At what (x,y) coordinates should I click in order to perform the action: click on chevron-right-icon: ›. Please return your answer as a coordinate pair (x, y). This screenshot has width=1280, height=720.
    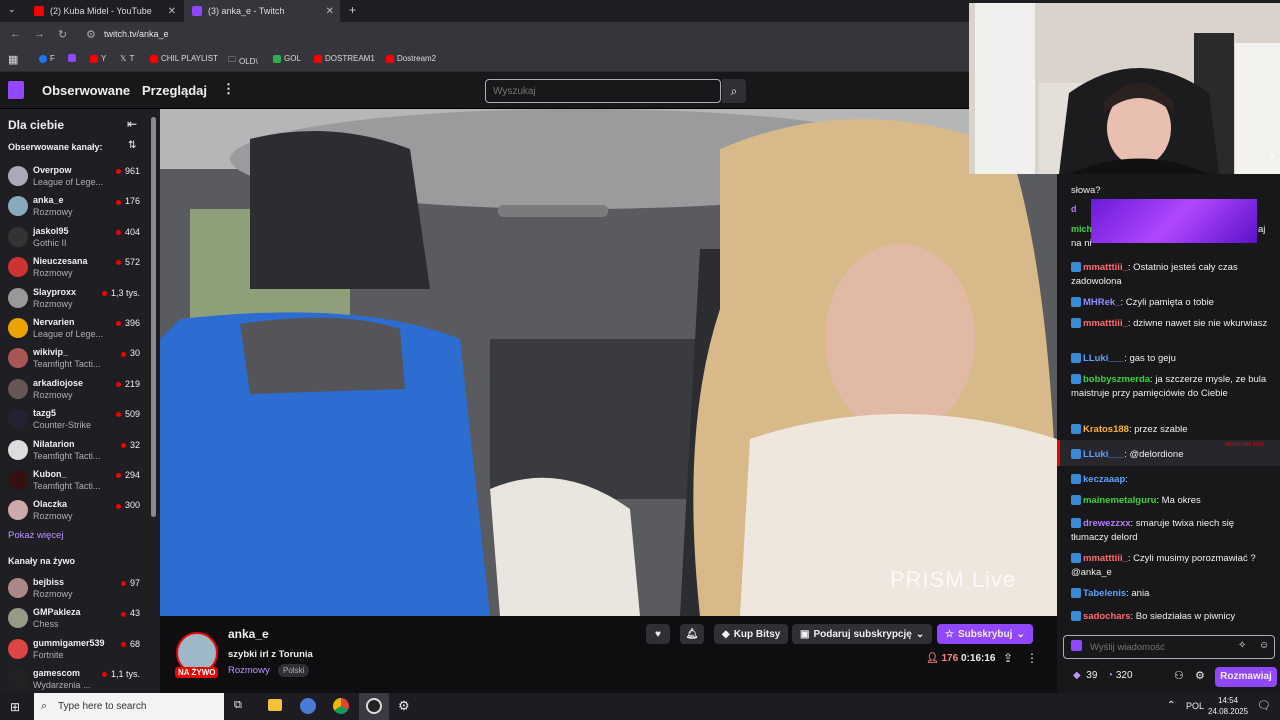
    Looking at the image, I should click on (1272, 156).